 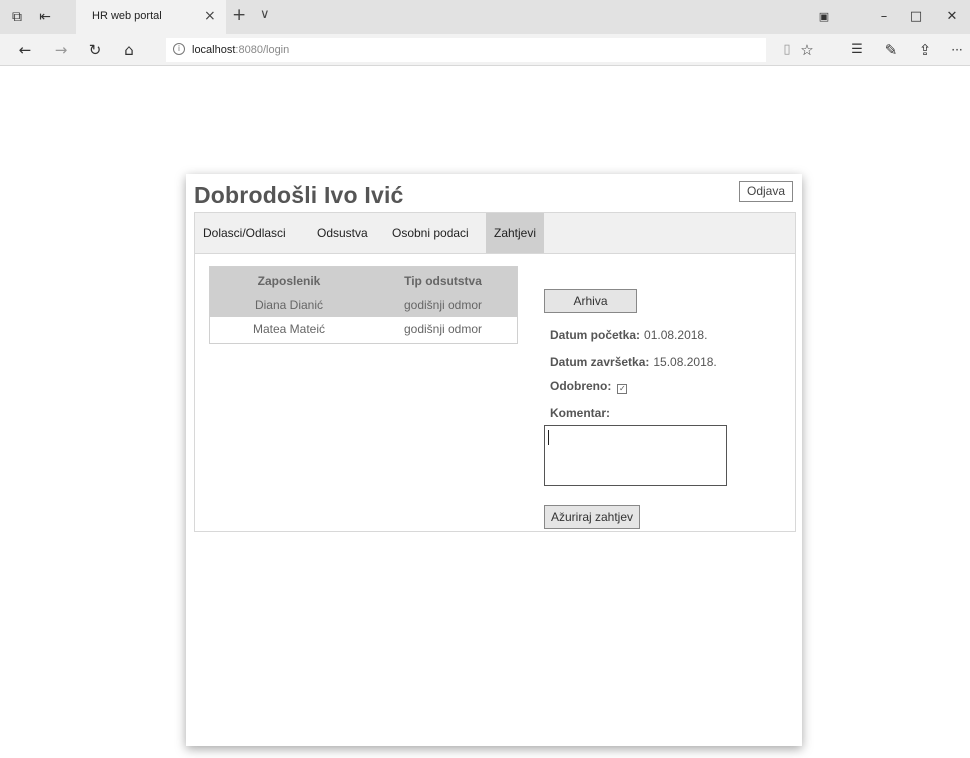 I want to click on column-header-employee: Zaposlenik, so click(x=289, y=281).